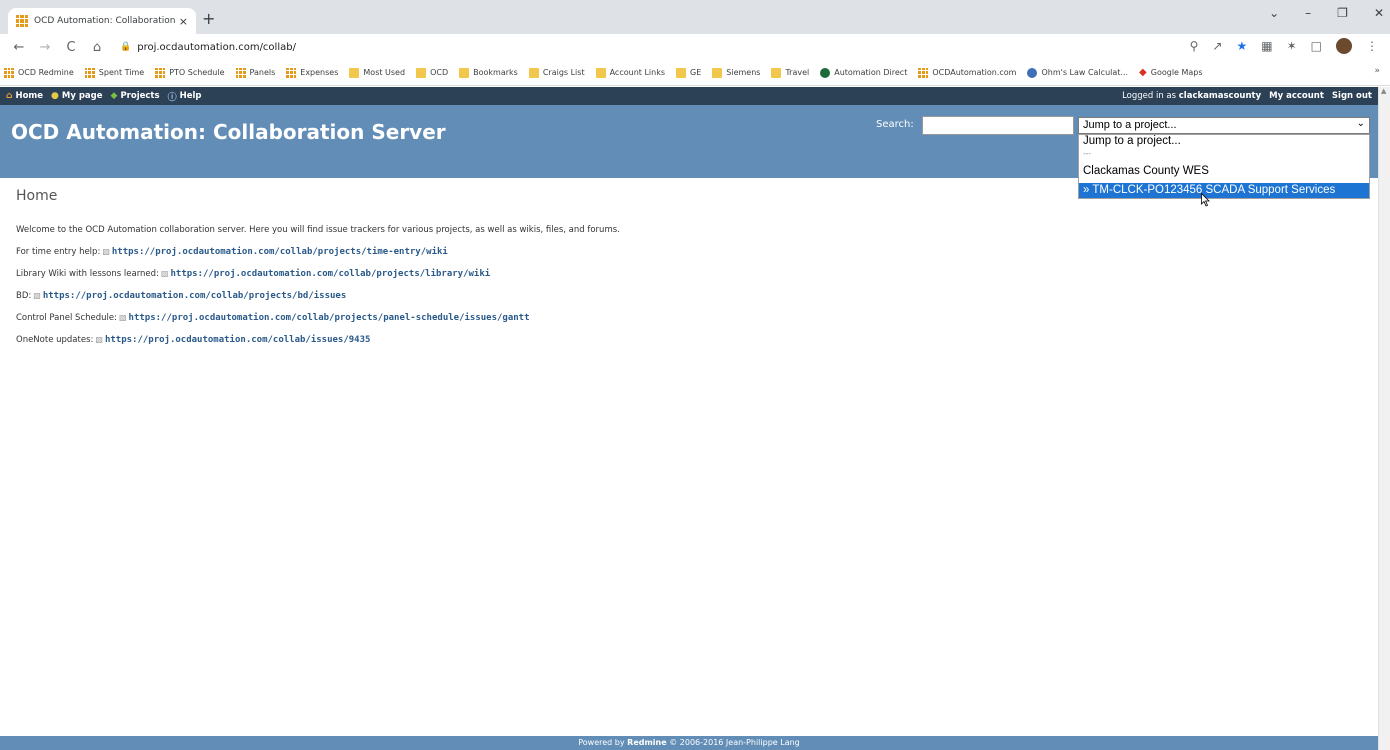 This screenshot has height=750, width=1390. I want to click on topmenu-home: ⌂ Home, so click(24, 96).